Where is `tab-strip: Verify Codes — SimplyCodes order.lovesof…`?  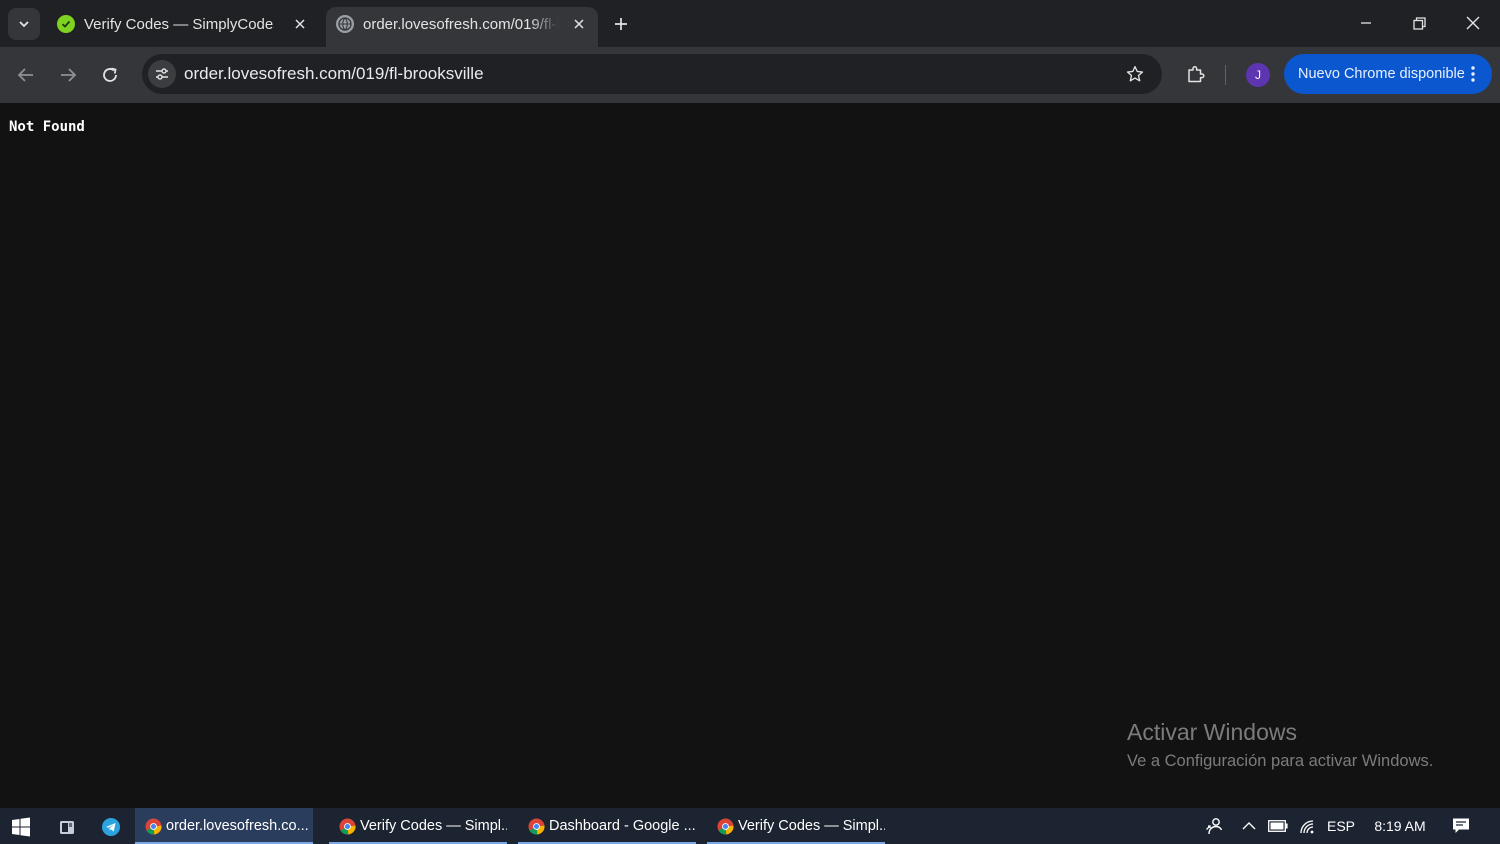 tab-strip: Verify Codes — SimplyCodes order.lovesof… is located at coordinates (750, 23).